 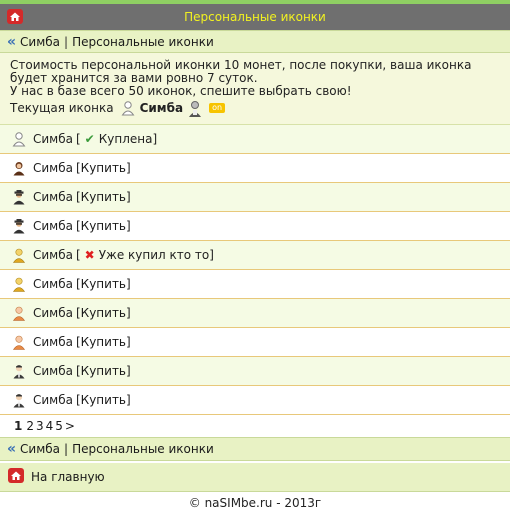 What do you see at coordinates (154, 255) in the screenshot?
I see `status-text: Уже купил кто то` at bounding box center [154, 255].